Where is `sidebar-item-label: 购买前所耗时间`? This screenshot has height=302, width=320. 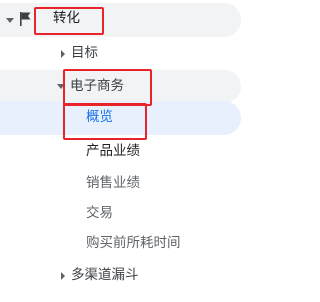
sidebar-item-label: 购买前所耗时间 is located at coordinates (133, 243).